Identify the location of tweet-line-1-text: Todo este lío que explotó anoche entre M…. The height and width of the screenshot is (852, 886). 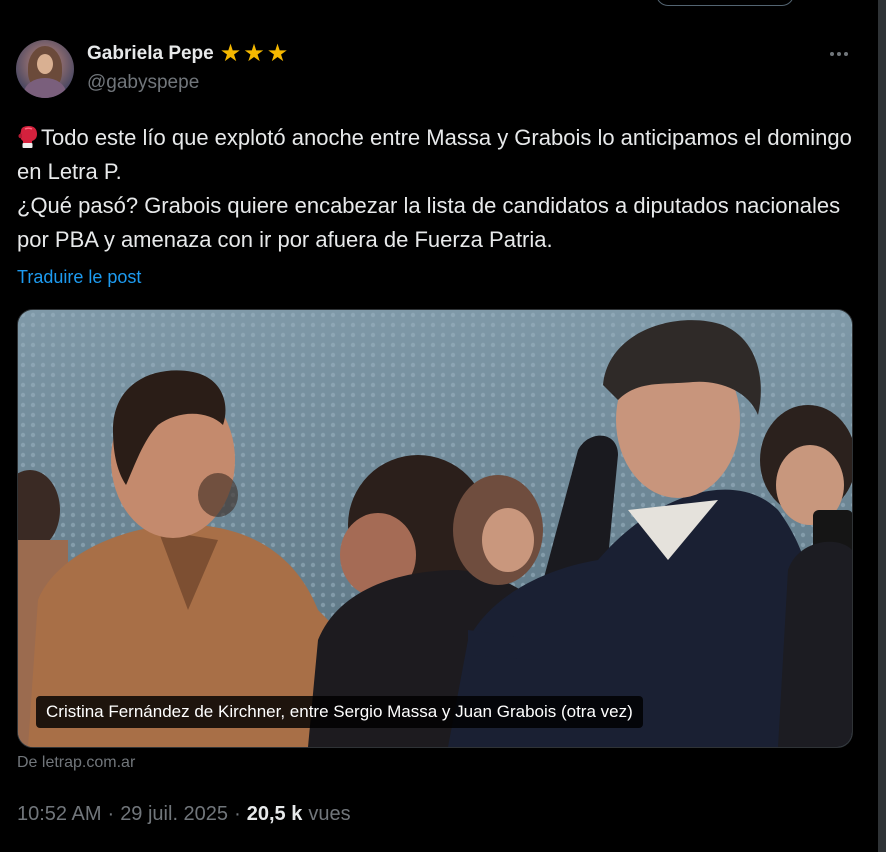
(434, 154).